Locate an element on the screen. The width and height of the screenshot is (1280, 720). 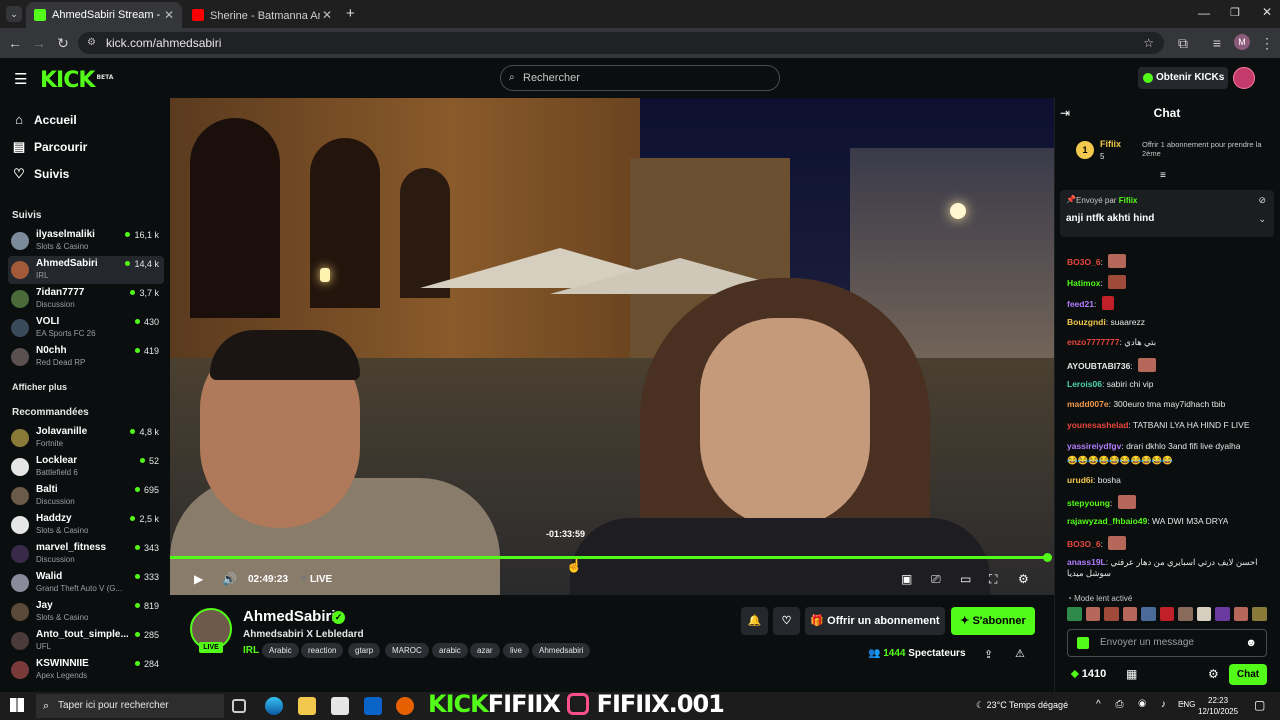
play-icon: ▶ is located at coordinates (198, 579).